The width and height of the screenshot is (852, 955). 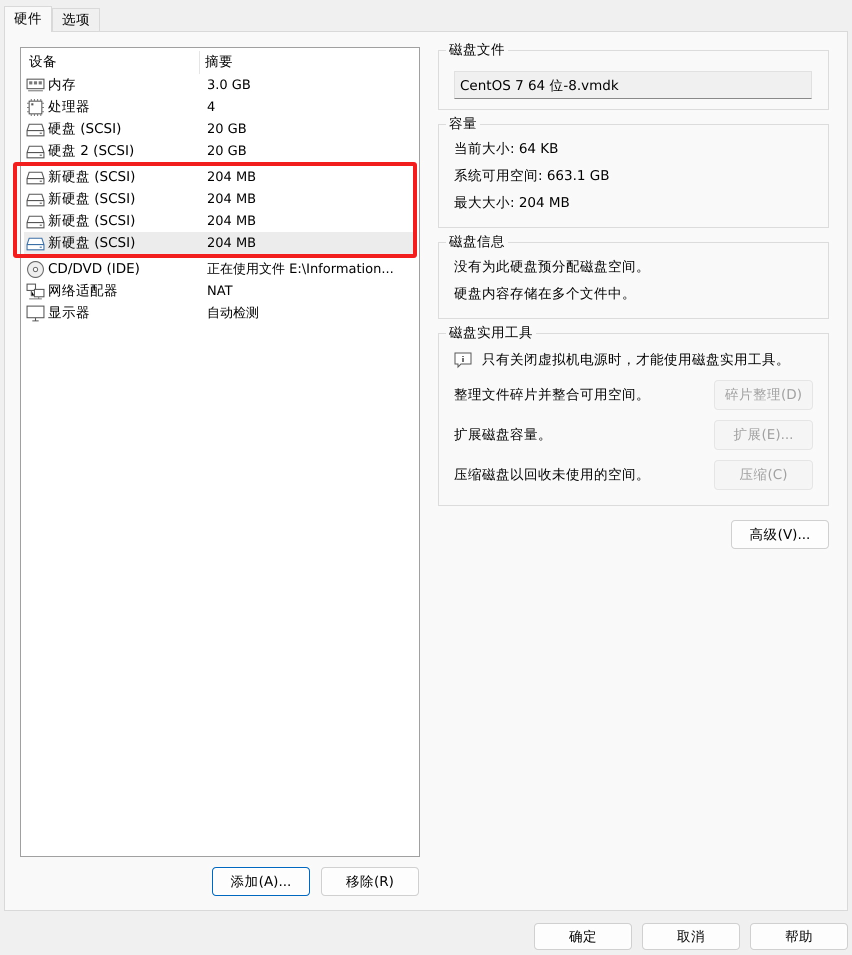 What do you see at coordinates (85, 129) in the screenshot?
I see `device-name: 硬盘 (SCSI)` at bounding box center [85, 129].